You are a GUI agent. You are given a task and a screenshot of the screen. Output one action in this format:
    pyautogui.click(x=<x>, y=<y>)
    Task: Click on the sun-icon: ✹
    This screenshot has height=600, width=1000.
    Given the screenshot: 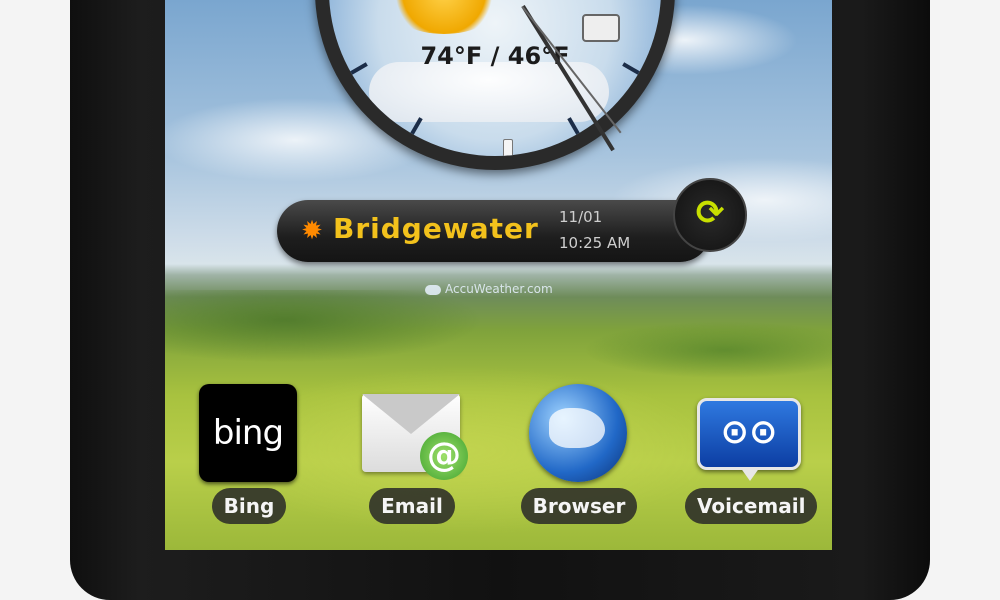 What is the action you would take?
    pyautogui.click(x=312, y=231)
    